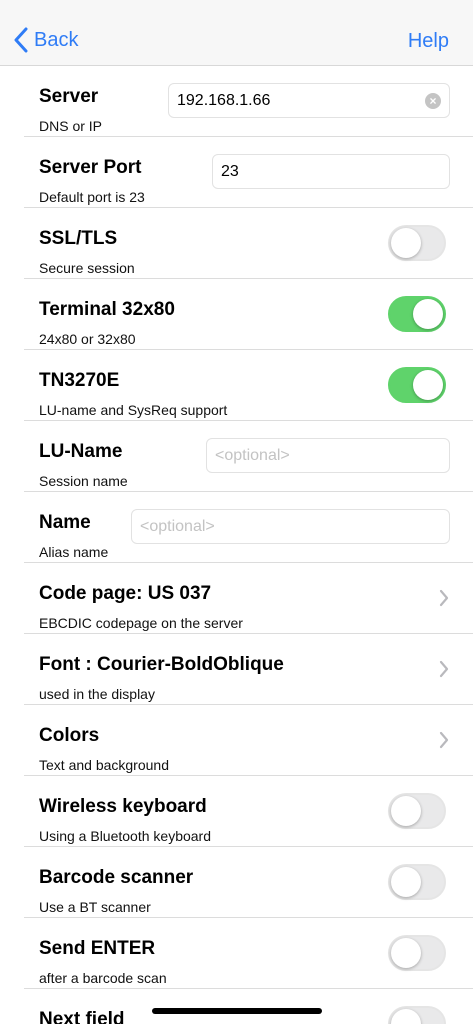 The image size is (473, 1024). I want to click on chevron-left-icon, so click(21, 40).